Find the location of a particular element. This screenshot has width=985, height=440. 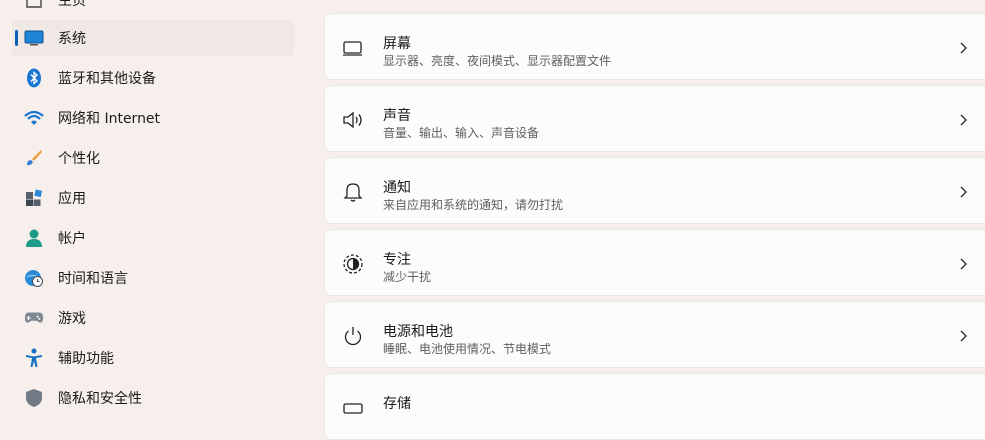

sidebar-item-apps: 应用 is located at coordinates (153, 198).